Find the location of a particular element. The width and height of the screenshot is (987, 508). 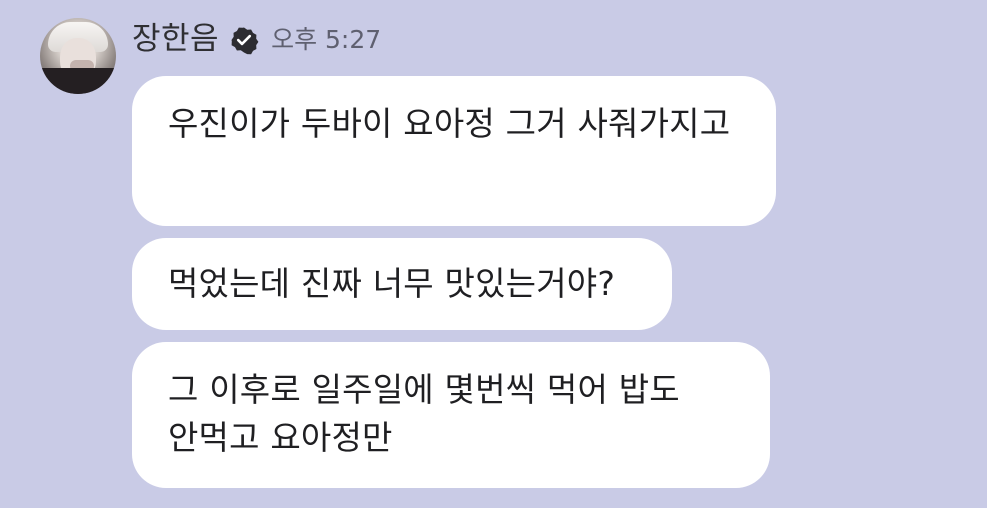

message-header: 장한음 오후 5:27 is located at coordinates (256, 39).